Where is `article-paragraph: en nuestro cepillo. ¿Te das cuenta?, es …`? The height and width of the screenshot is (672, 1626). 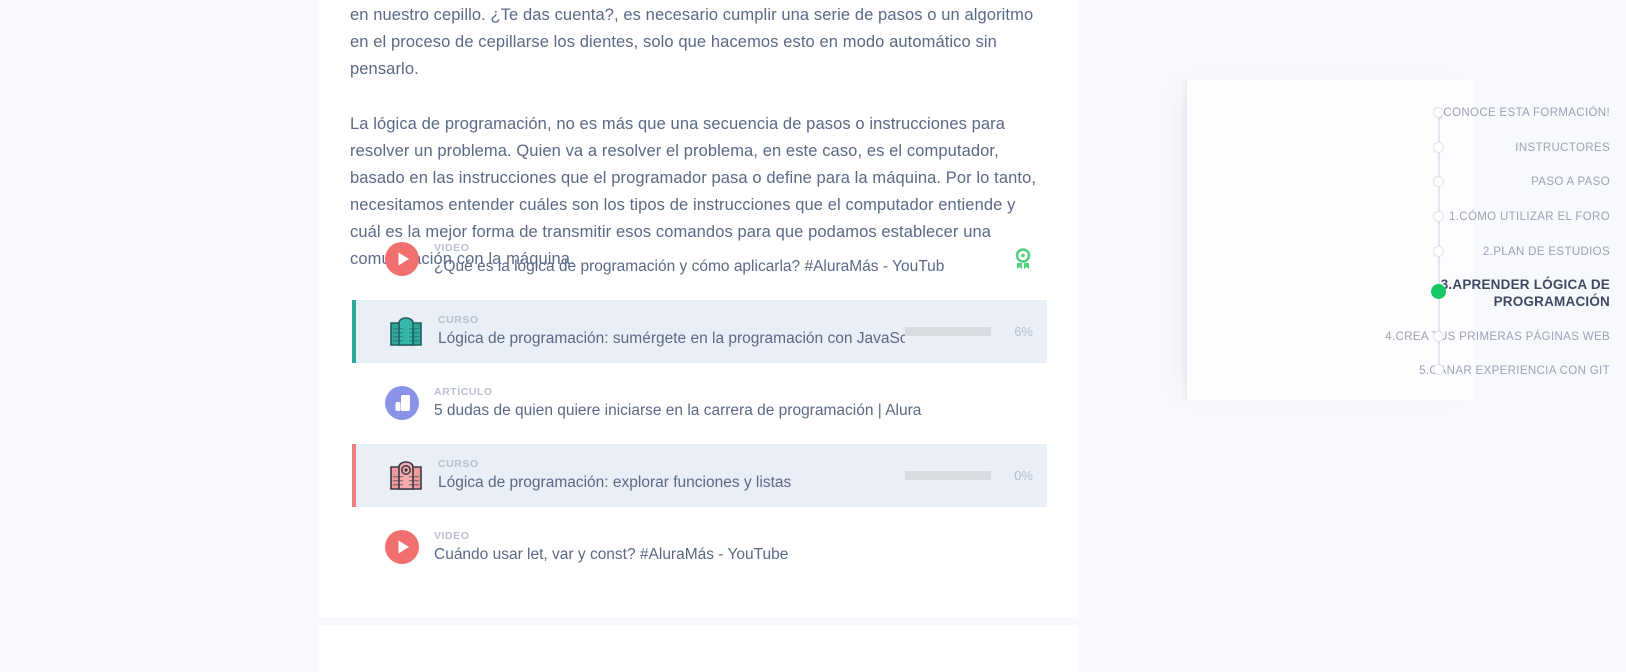
article-paragraph: en nuestro cepillo. ¿Te das cuenta?, es … is located at coordinates (692, 42).